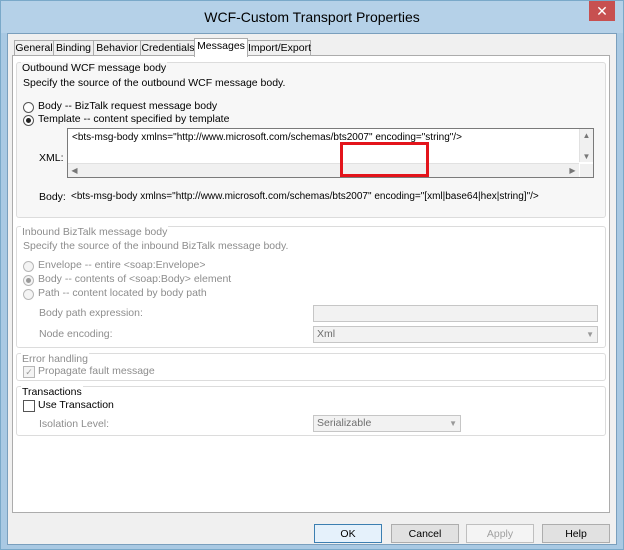  What do you see at coordinates (134, 279) in the screenshot?
I see `radio-inbound-body-label: Body -- contents of <soap:Body> element` at bounding box center [134, 279].